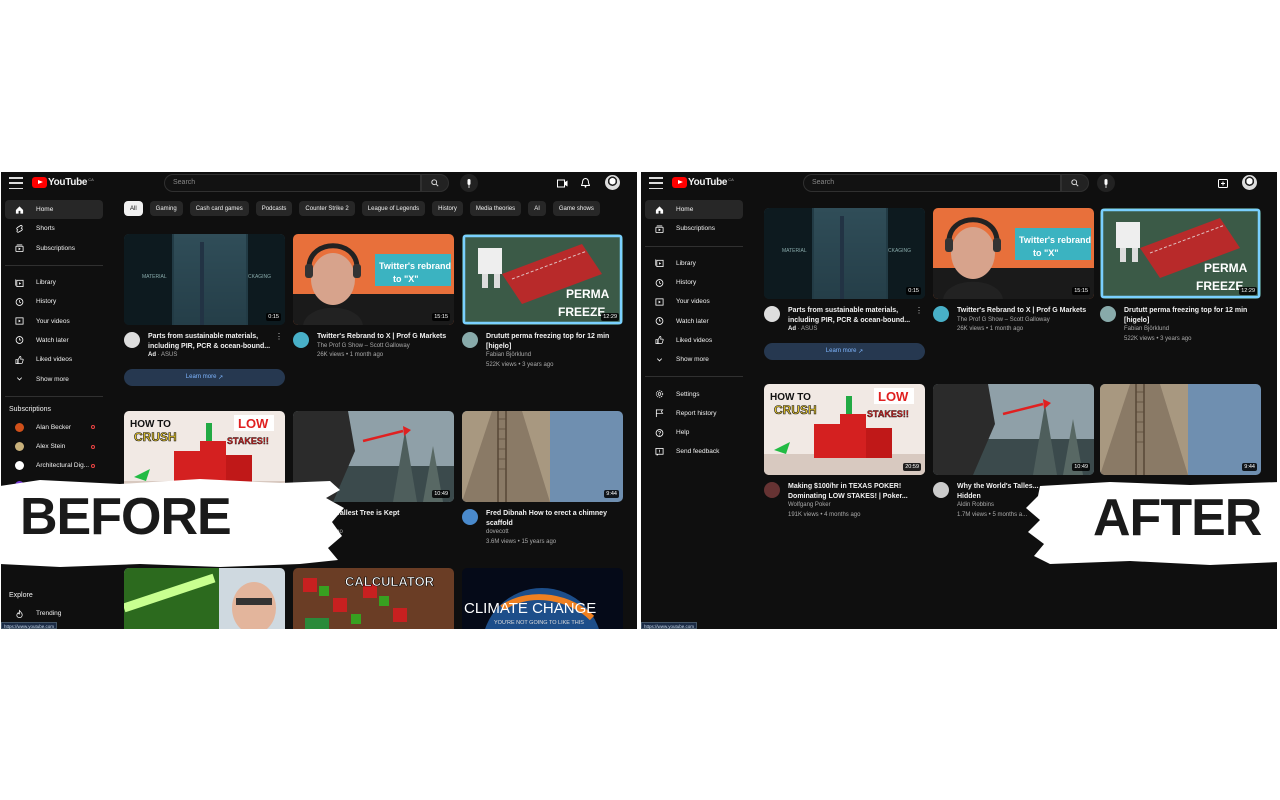 This screenshot has width=1280, height=800. What do you see at coordinates (552, 533) in the screenshot?
I see `channel-name: dovecott` at bounding box center [552, 533].